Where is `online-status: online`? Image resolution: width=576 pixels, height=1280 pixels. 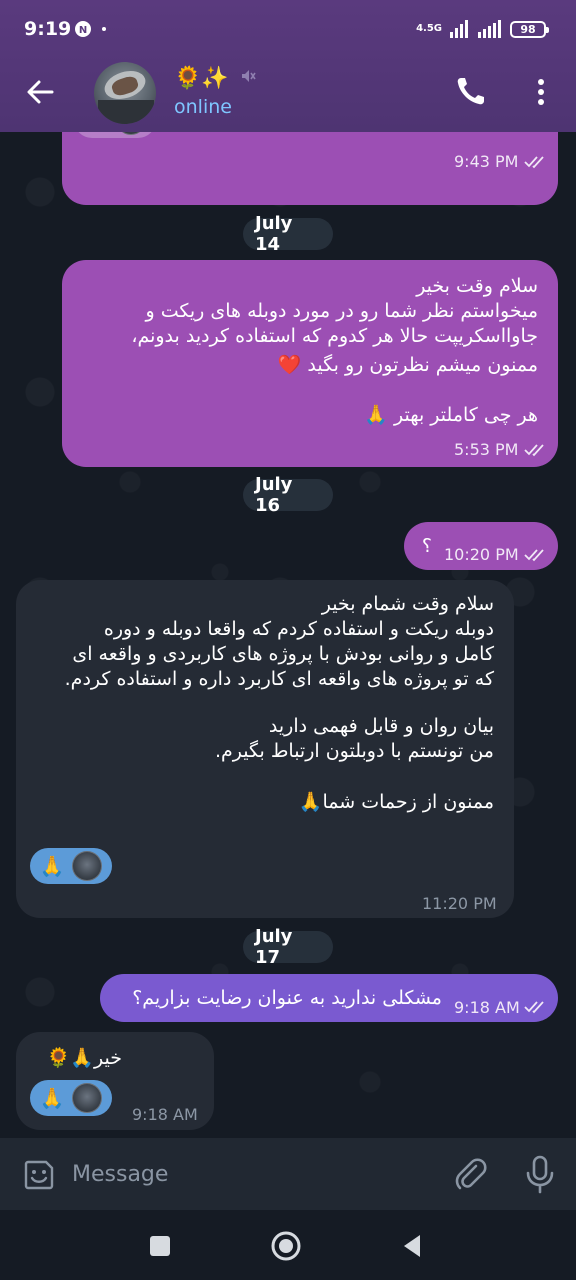
online-status: online is located at coordinates (203, 107).